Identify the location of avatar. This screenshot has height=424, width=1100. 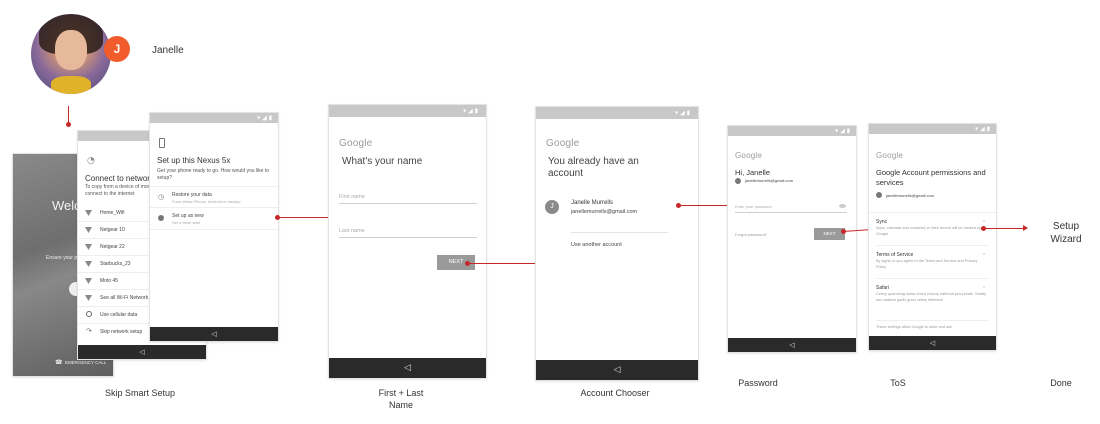
(71, 54).